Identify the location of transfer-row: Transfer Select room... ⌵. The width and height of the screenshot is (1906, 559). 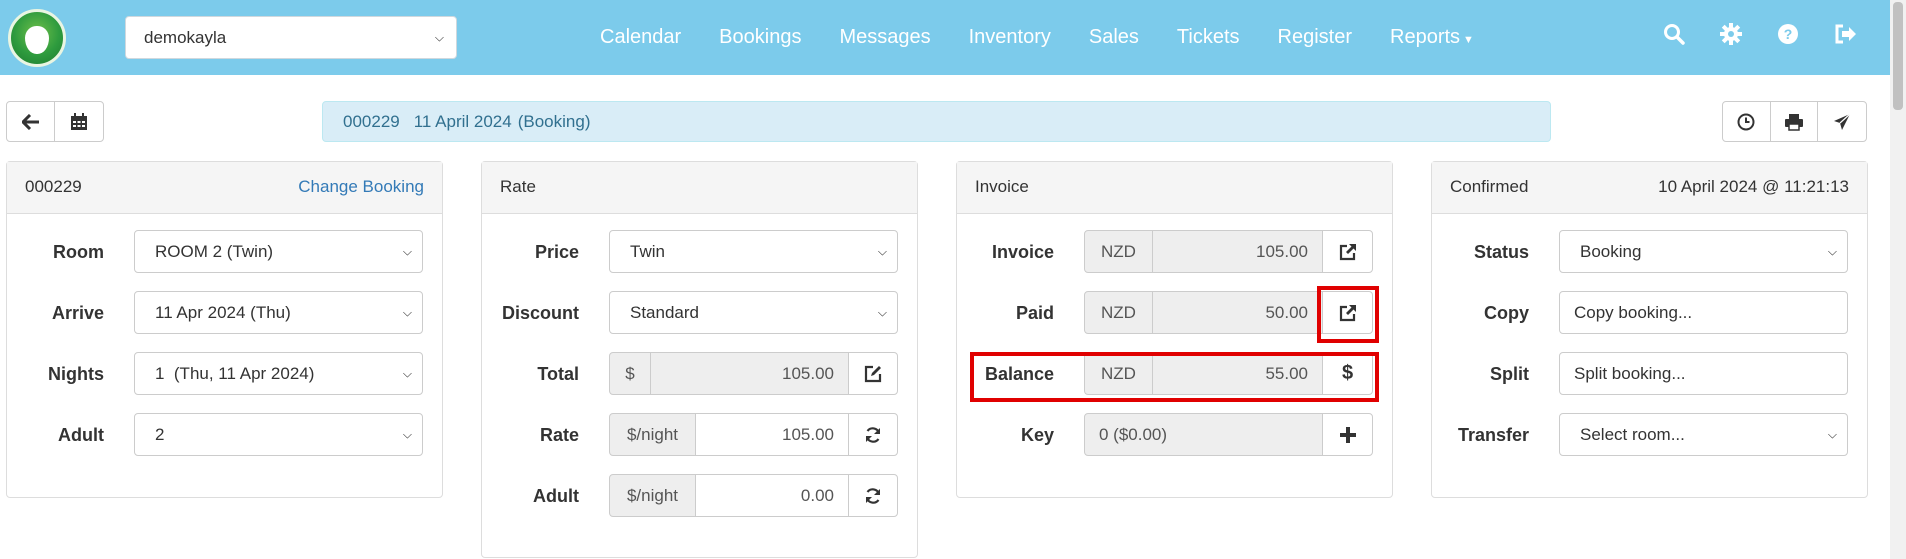
(1649, 435).